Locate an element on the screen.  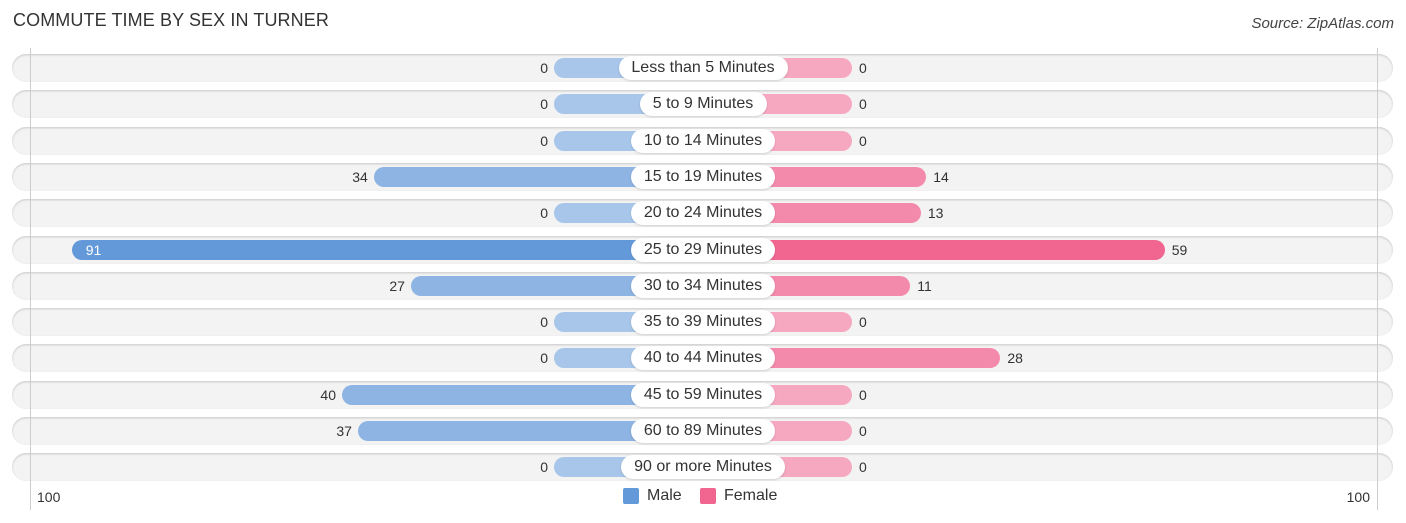
category-label: 10 to 14 Minutes is located at coordinates (703, 140).